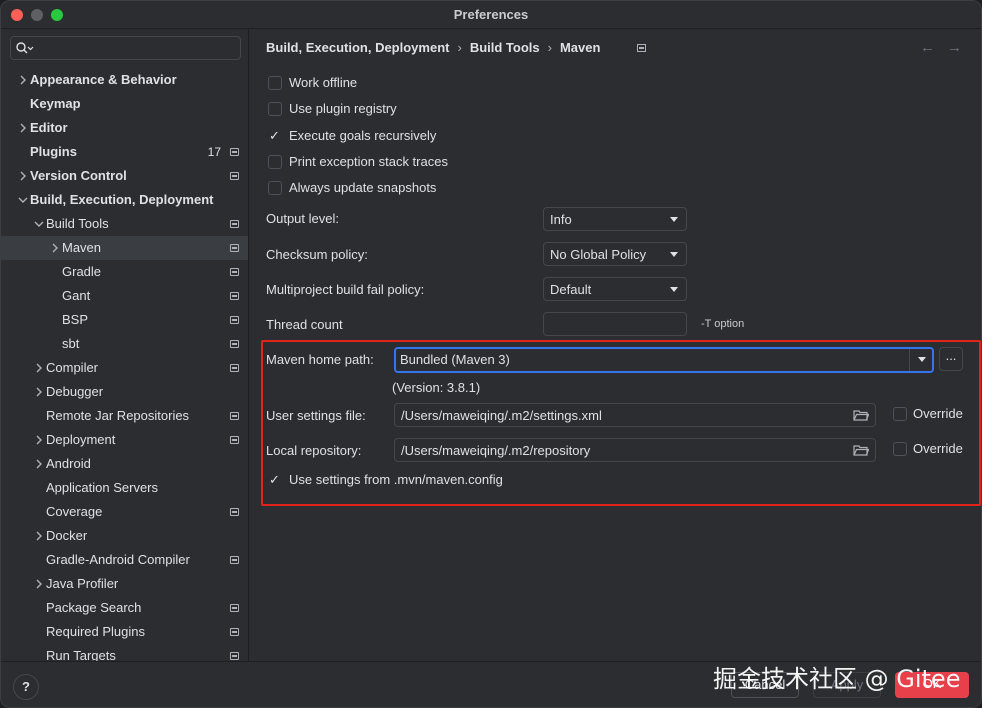  Describe the element at coordinates (124, 368) in the screenshot. I see `sidebar-item-compiler: Compiler` at that location.